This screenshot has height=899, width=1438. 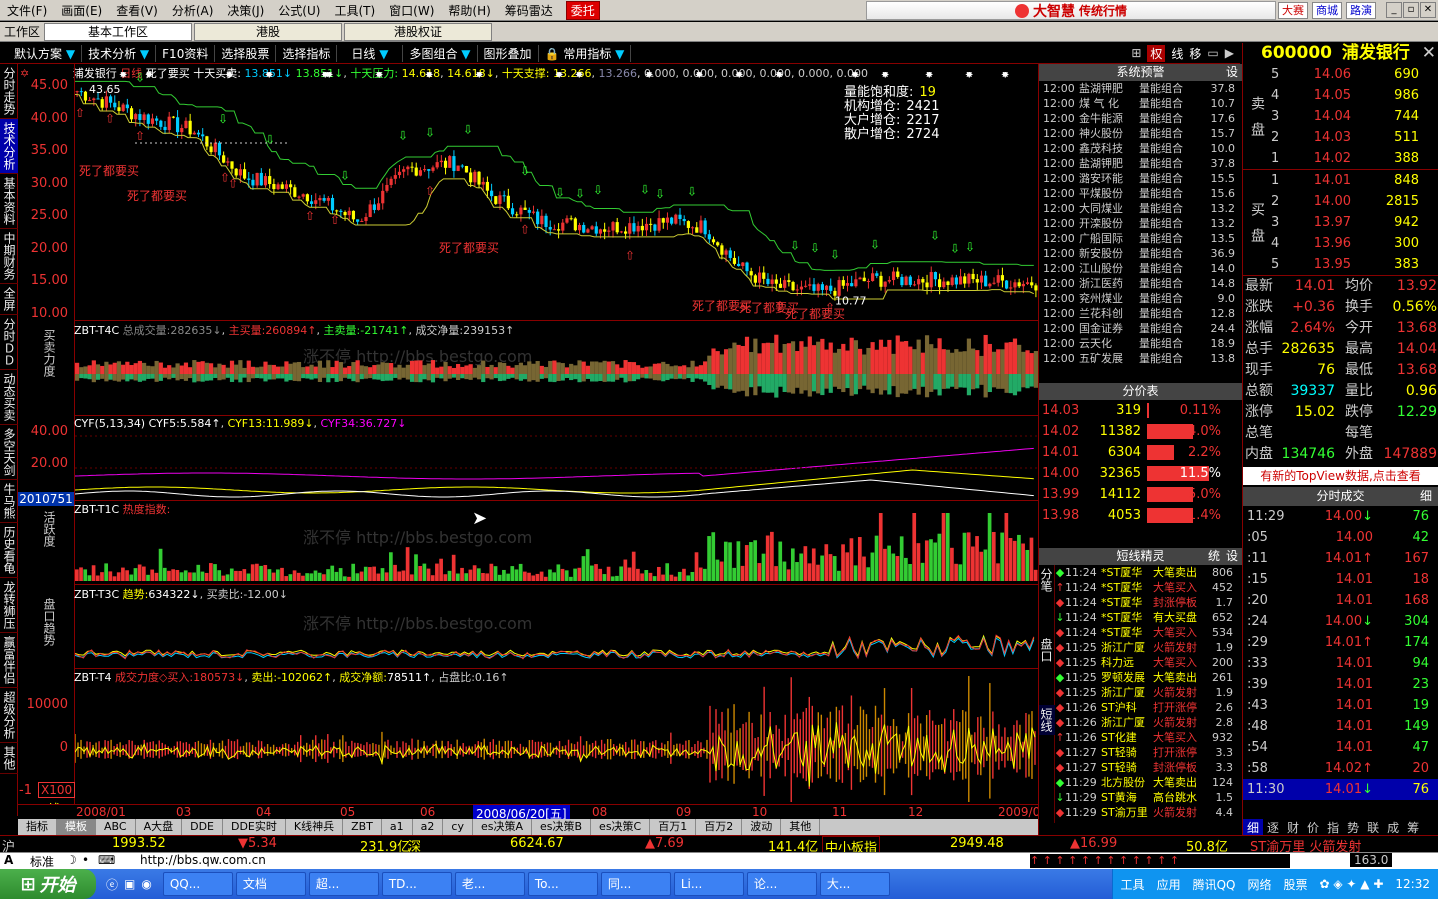 I want to click on sprite-row: ◆ 11:25 浙江广厦 火箭发射 1.9, so click(x=1148, y=692).